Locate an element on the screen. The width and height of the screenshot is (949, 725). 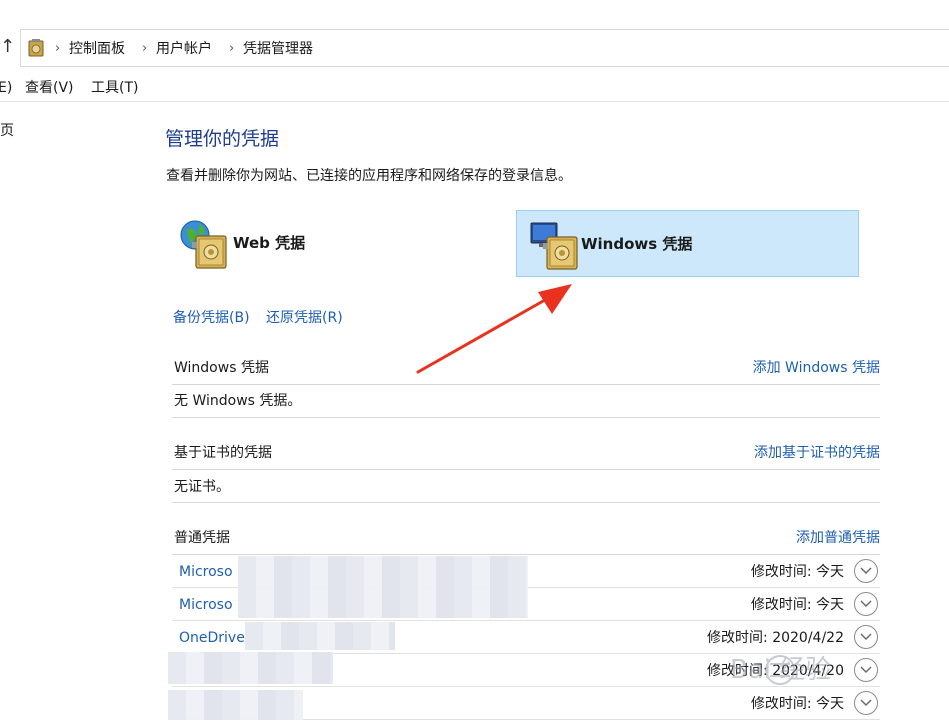
breadcrumb-user-accounts: 用户帐户 is located at coordinates (184, 49).